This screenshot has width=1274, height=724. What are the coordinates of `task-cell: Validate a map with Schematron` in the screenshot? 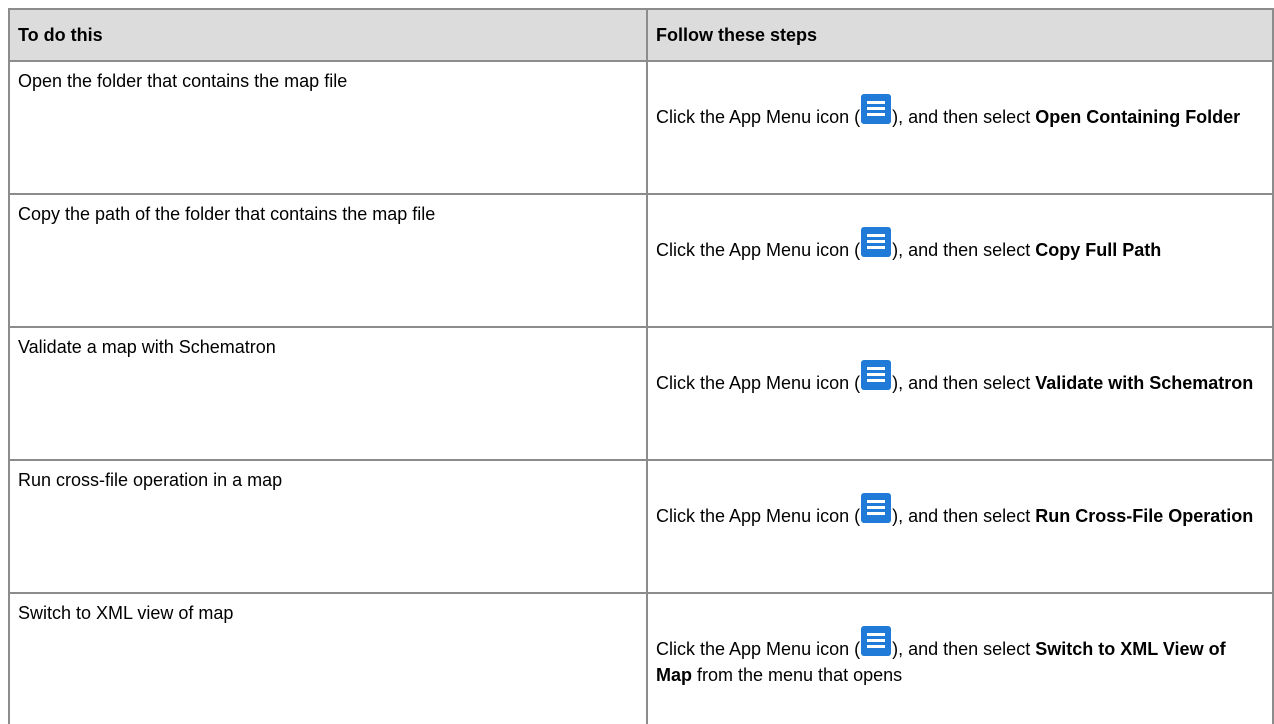 It's located at (328, 393).